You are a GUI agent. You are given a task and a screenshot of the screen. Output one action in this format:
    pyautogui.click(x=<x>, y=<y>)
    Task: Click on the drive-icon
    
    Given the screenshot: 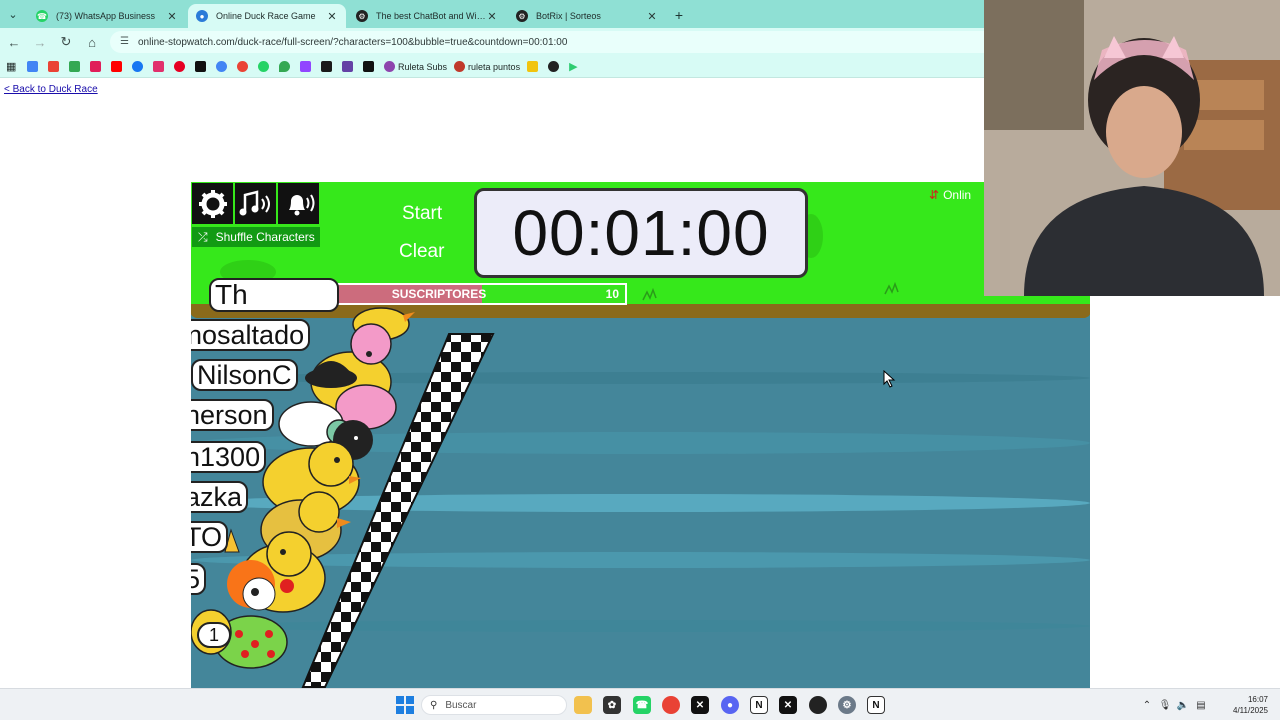 What is the action you would take?
    pyautogui.click(x=34, y=67)
    